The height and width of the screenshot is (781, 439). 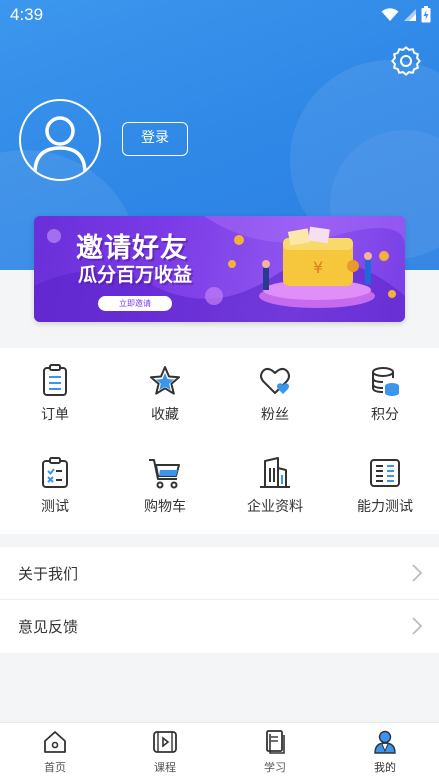 I want to click on grid-item-label: 能力测试, so click(x=385, y=507).